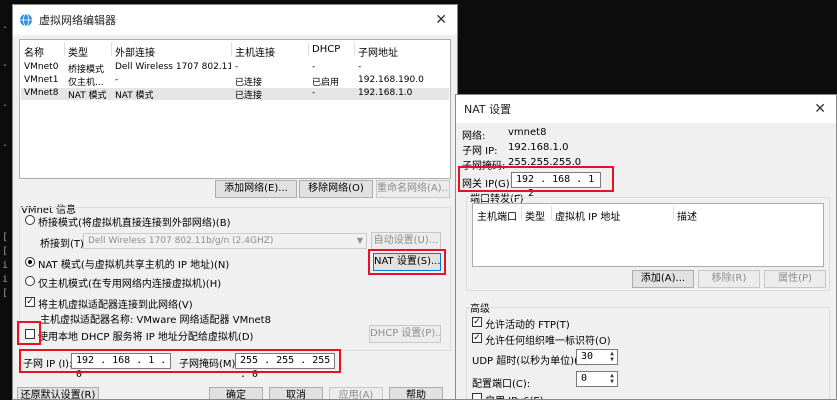 The image size is (837, 400). I want to click on port-forwarding-table: 主机端口 类型 虚拟机 IP 地址 描述, so click(648, 235).